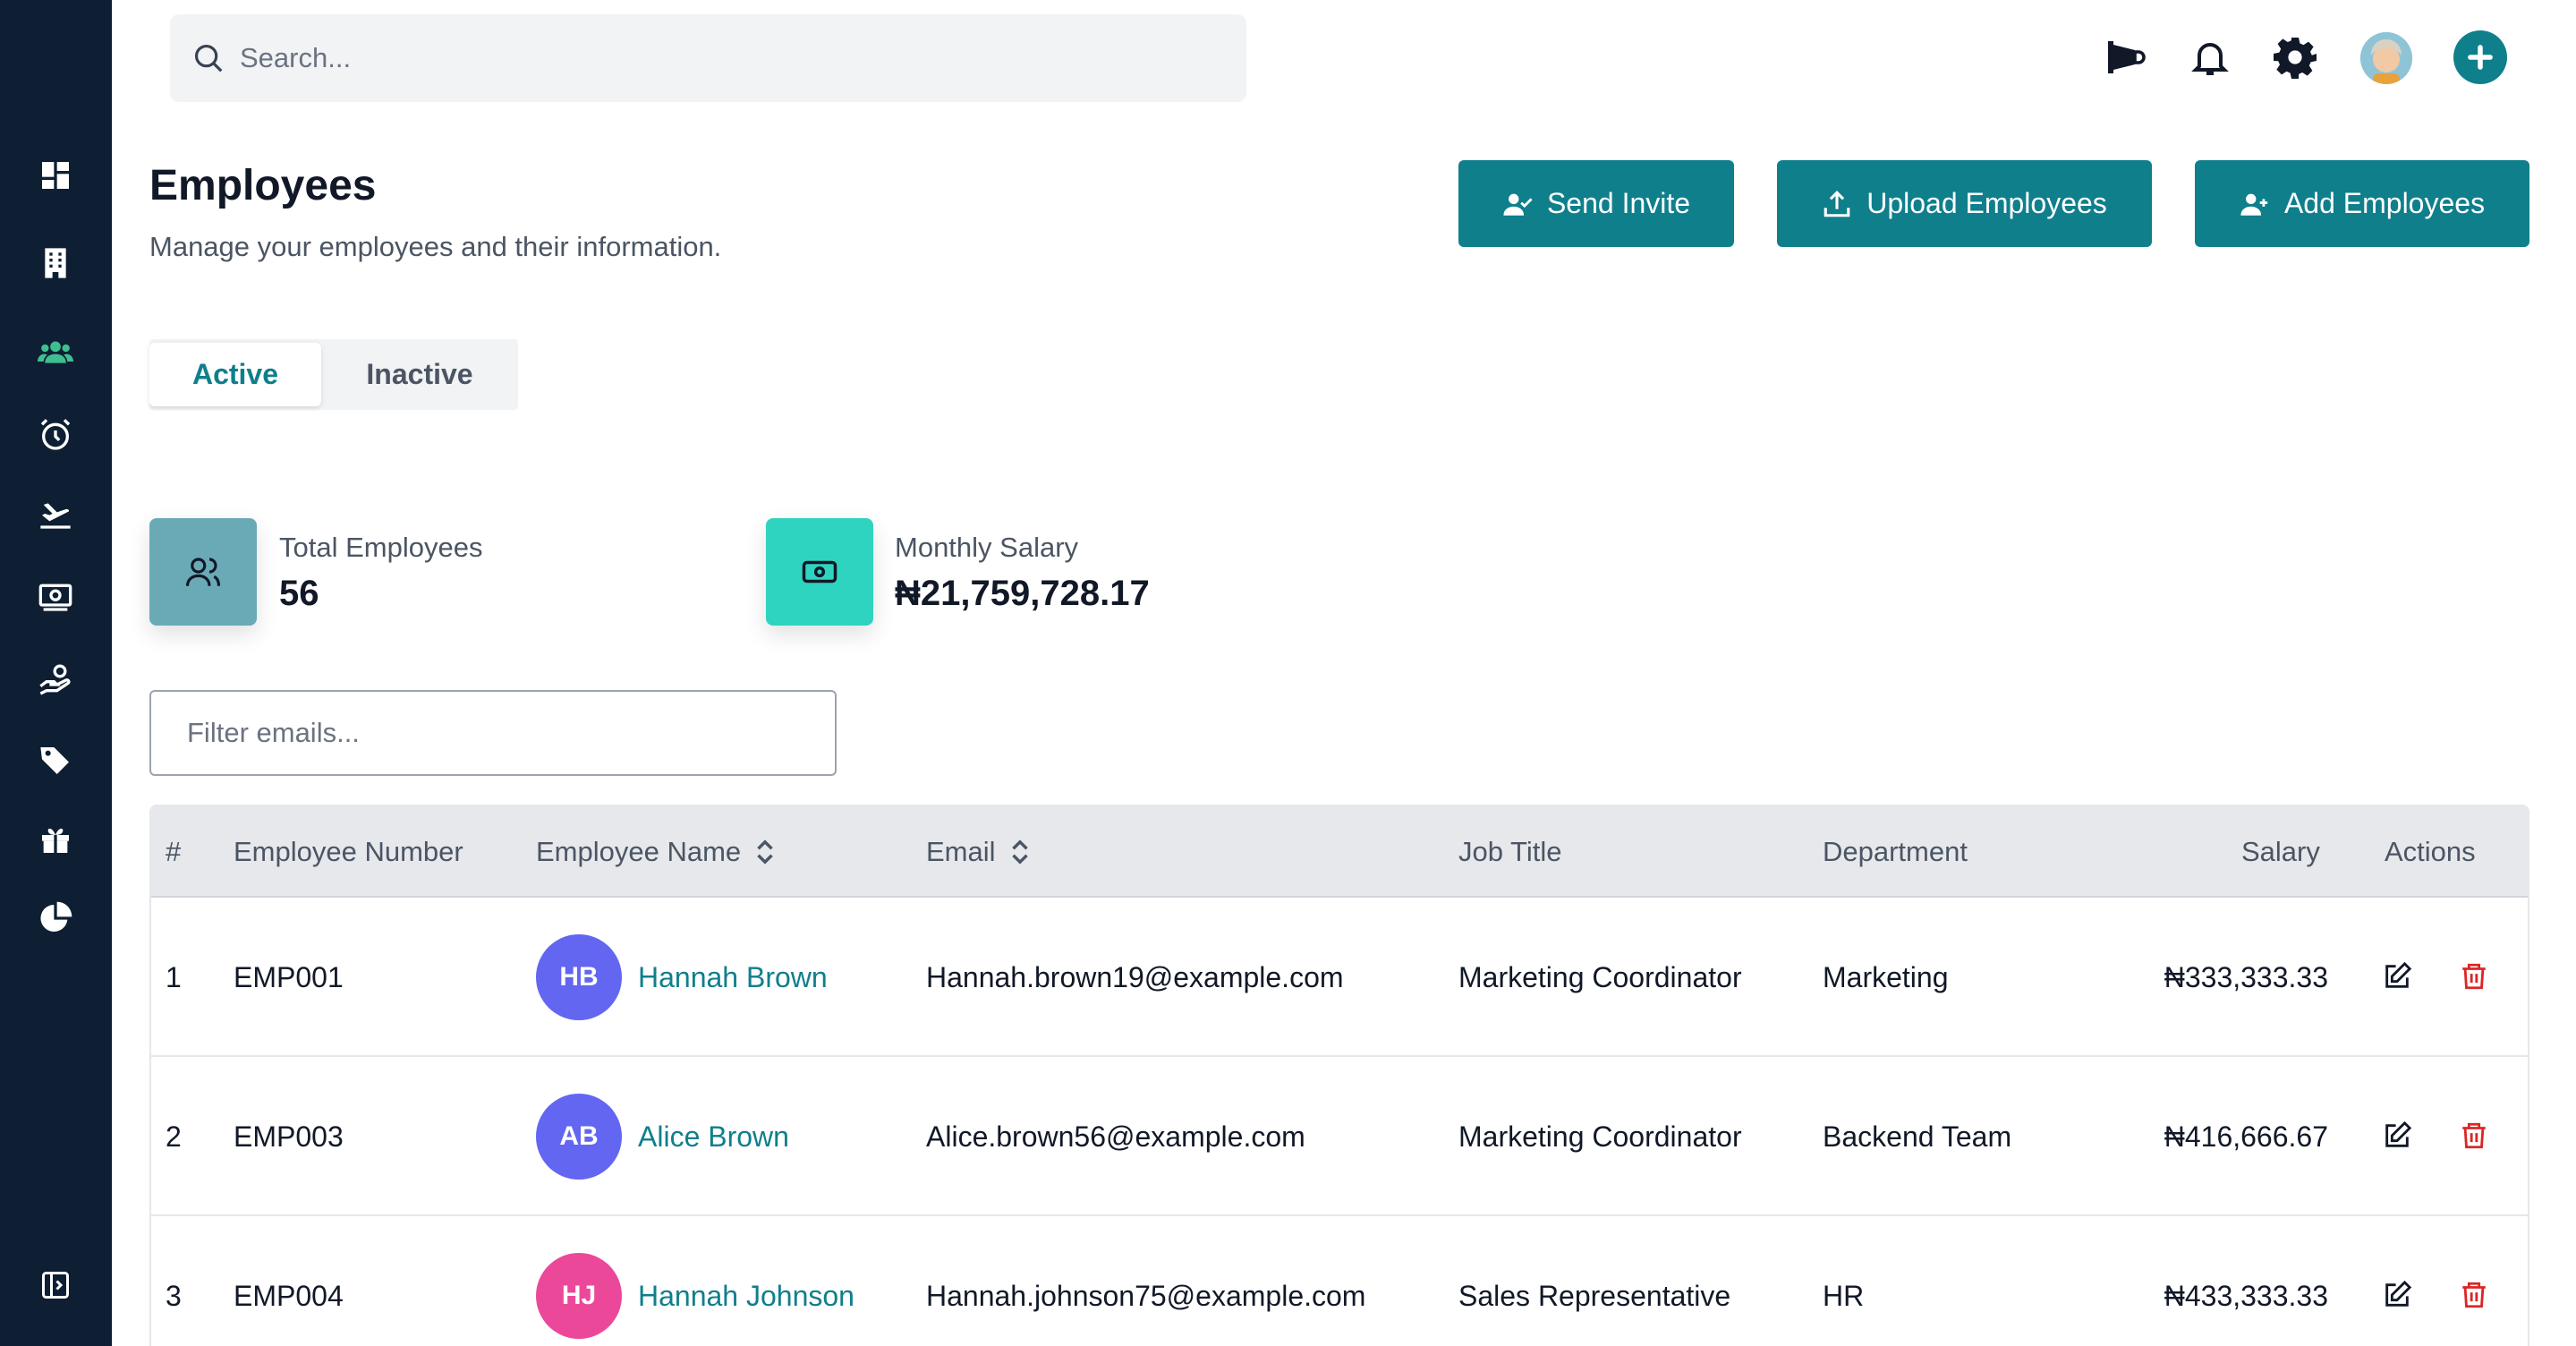  What do you see at coordinates (55, 176) in the screenshot?
I see `sidebar-item-dashboard` at bounding box center [55, 176].